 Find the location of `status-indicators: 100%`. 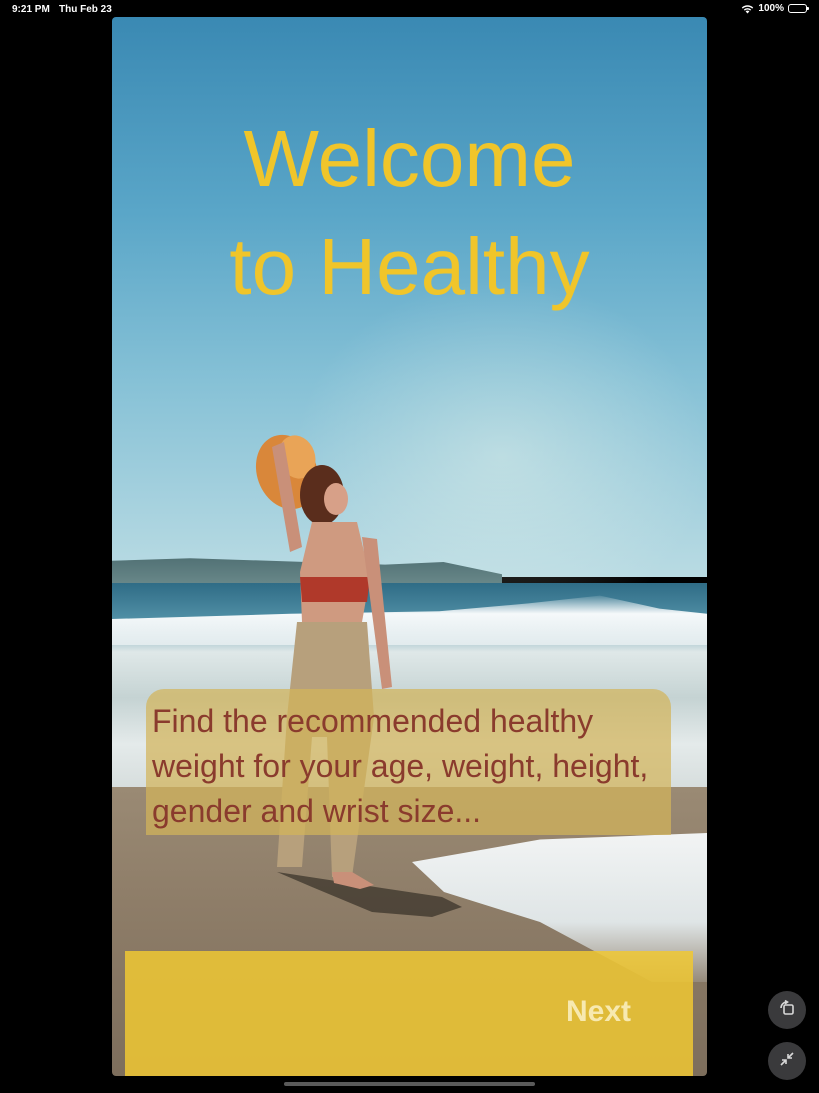

status-indicators: 100% is located at coordinates (775, 8).